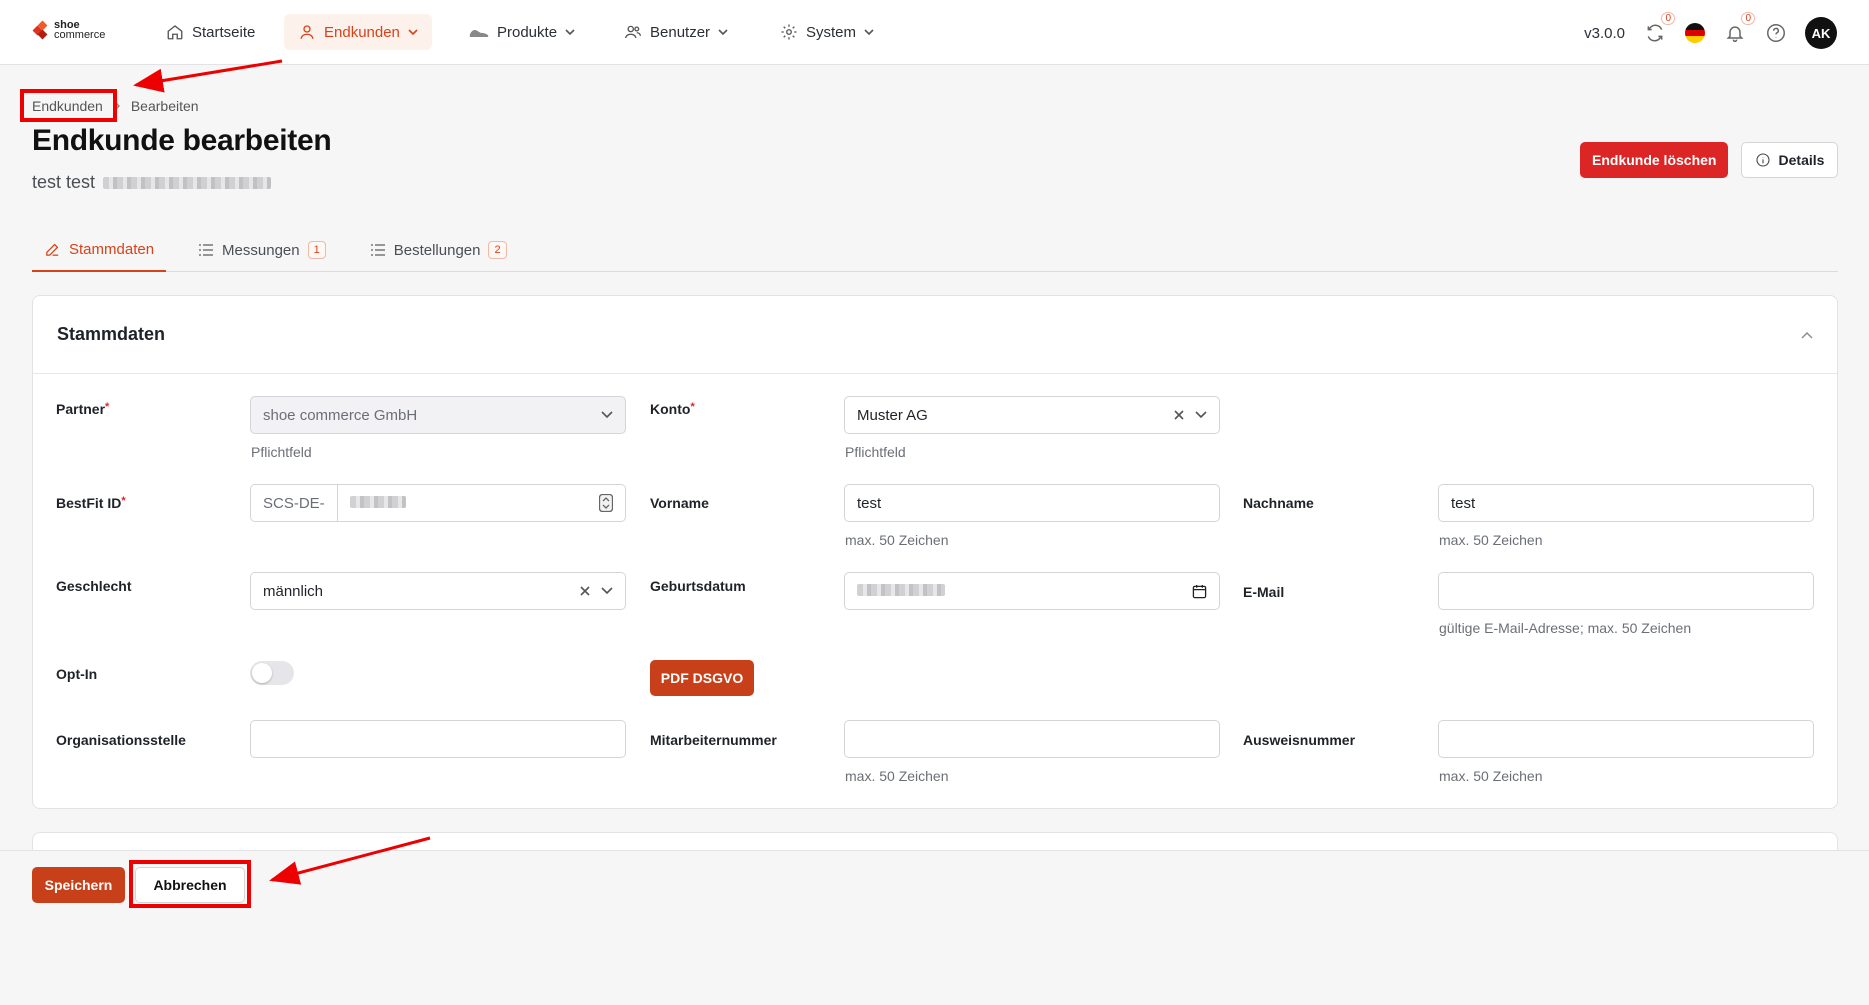 The image size is (1869, 1005). Describe the element at coordinates (41, 30) in the screenshot. I see `logo-mark-icon` at that location.